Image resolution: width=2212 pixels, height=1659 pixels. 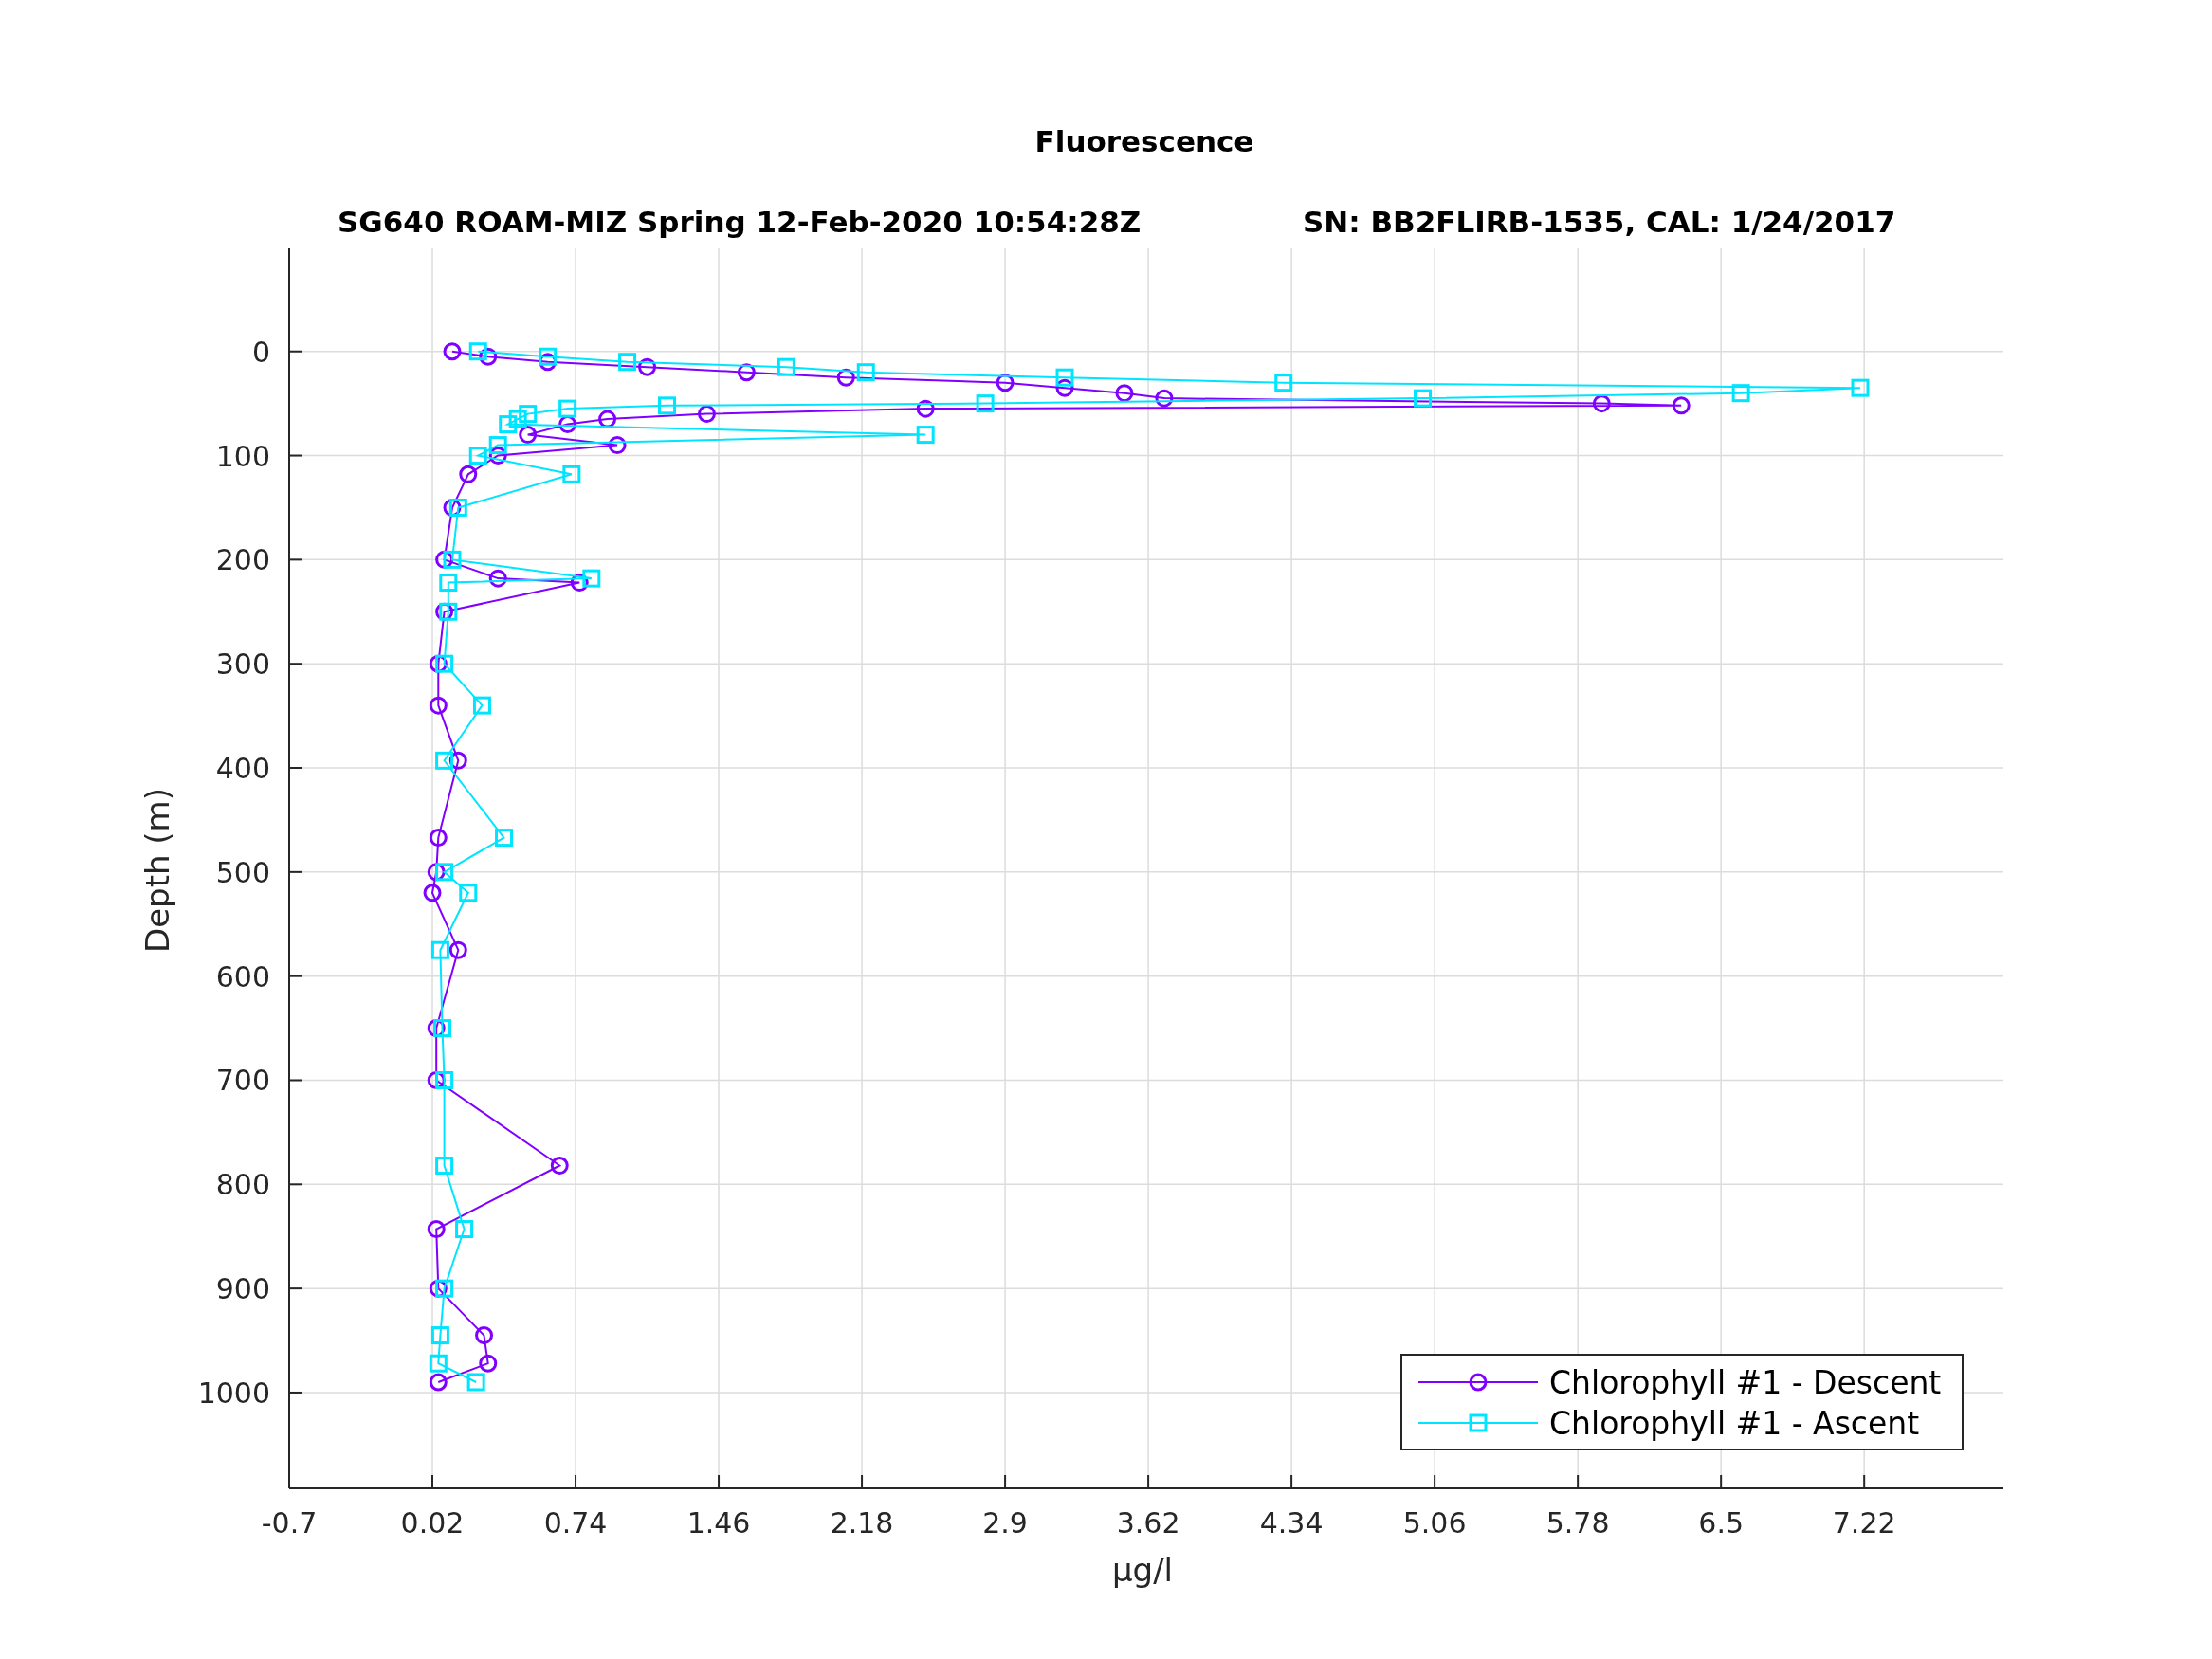 I want to click on x-tick-label: 2.9, so click(x=1005, y=1523).